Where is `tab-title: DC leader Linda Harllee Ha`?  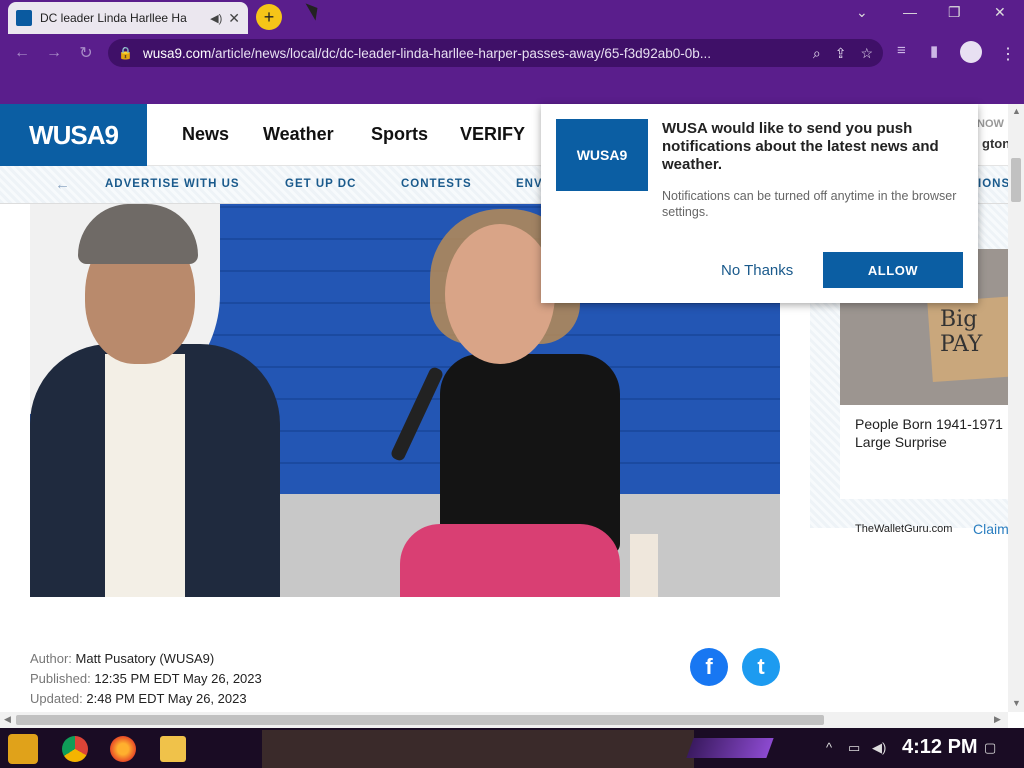
tab-title: DC leader Linda Harllee Ha is located at coordinates (113, 18).